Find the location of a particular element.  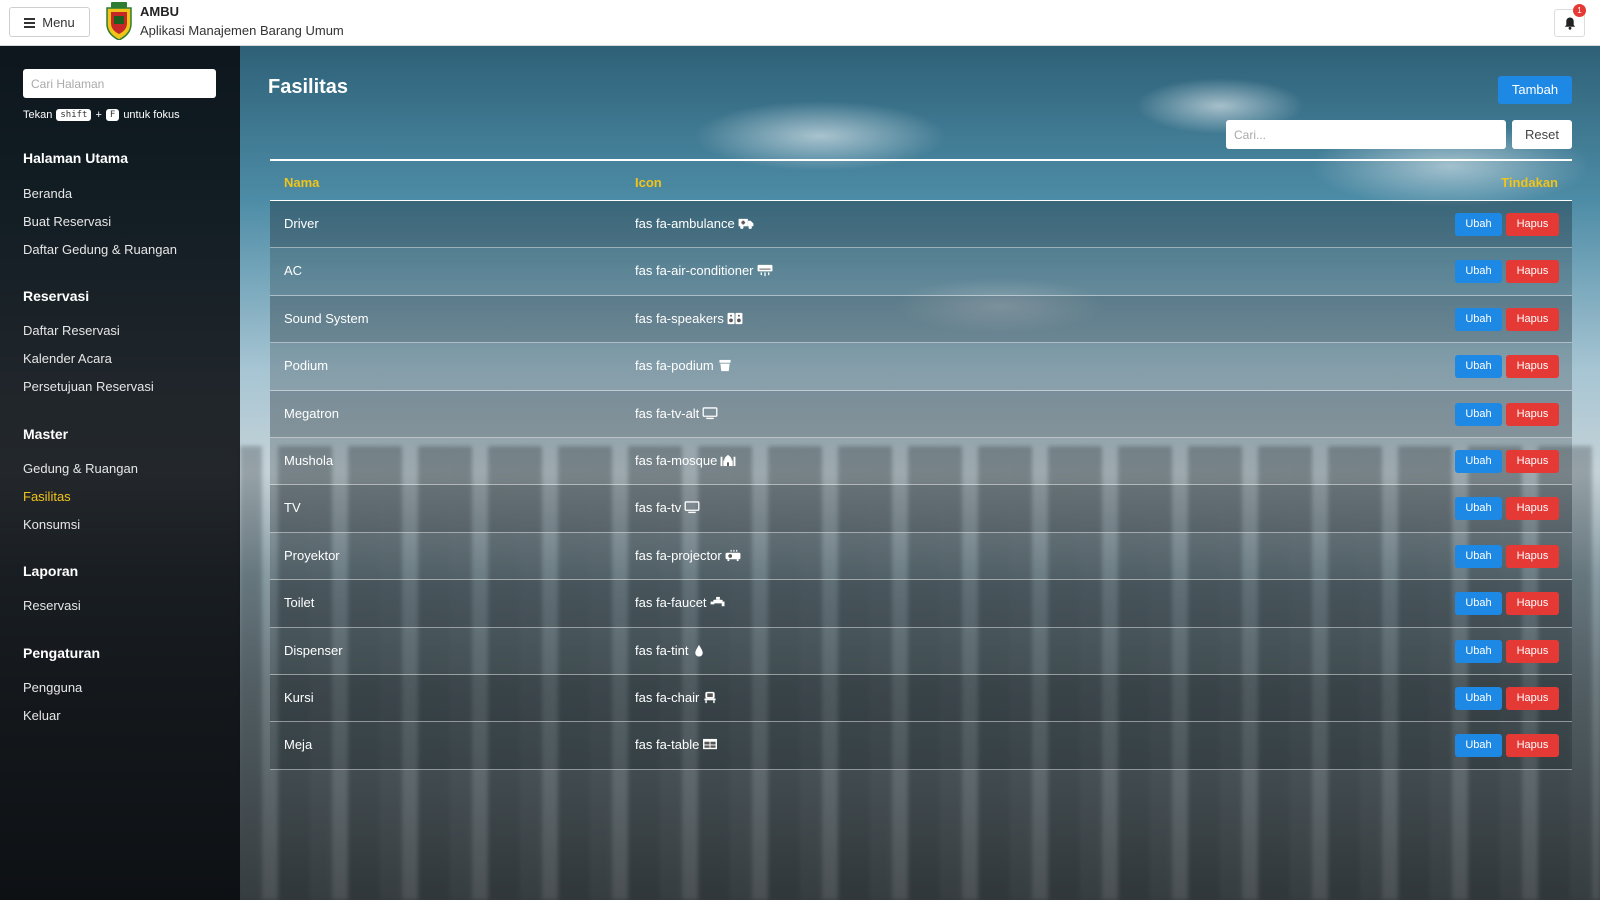

facility-name: Podium is located at coordinates (306, 366).